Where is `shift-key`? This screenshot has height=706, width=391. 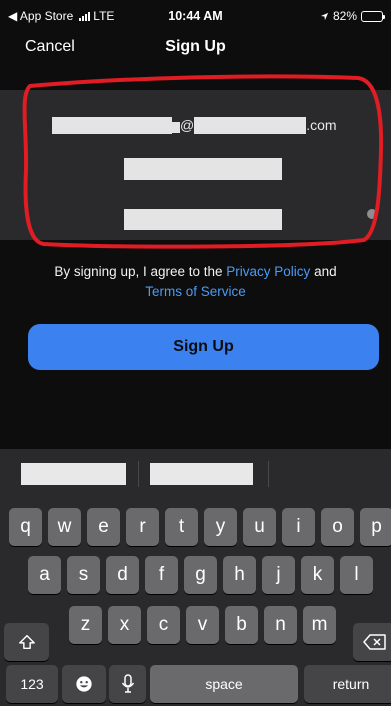 shift-key is located at coordinates (26, 642).